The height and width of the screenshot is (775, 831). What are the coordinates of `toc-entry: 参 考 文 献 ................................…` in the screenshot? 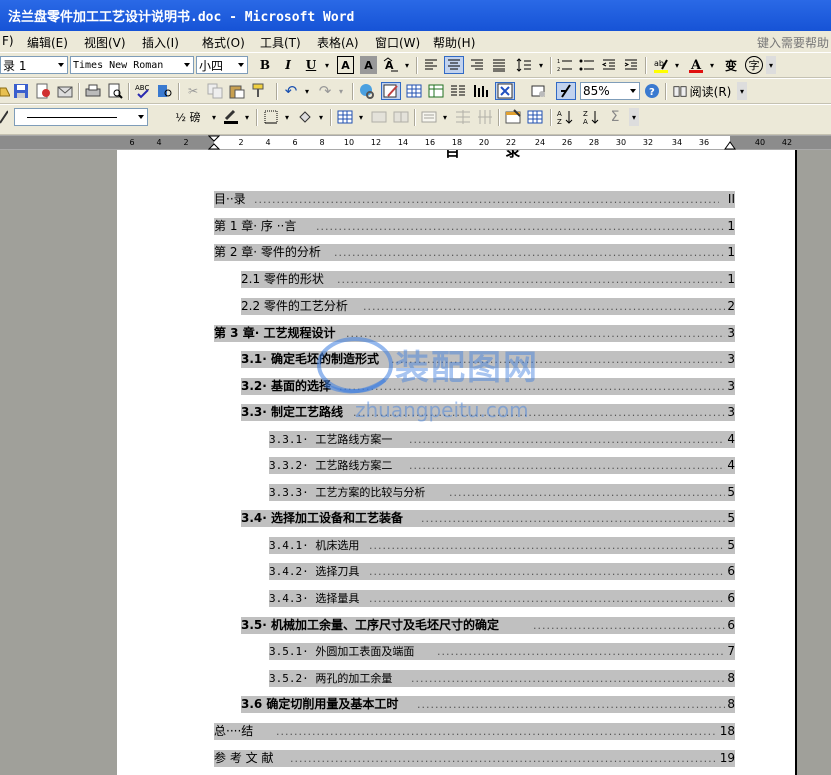 It's located at (474, 758).